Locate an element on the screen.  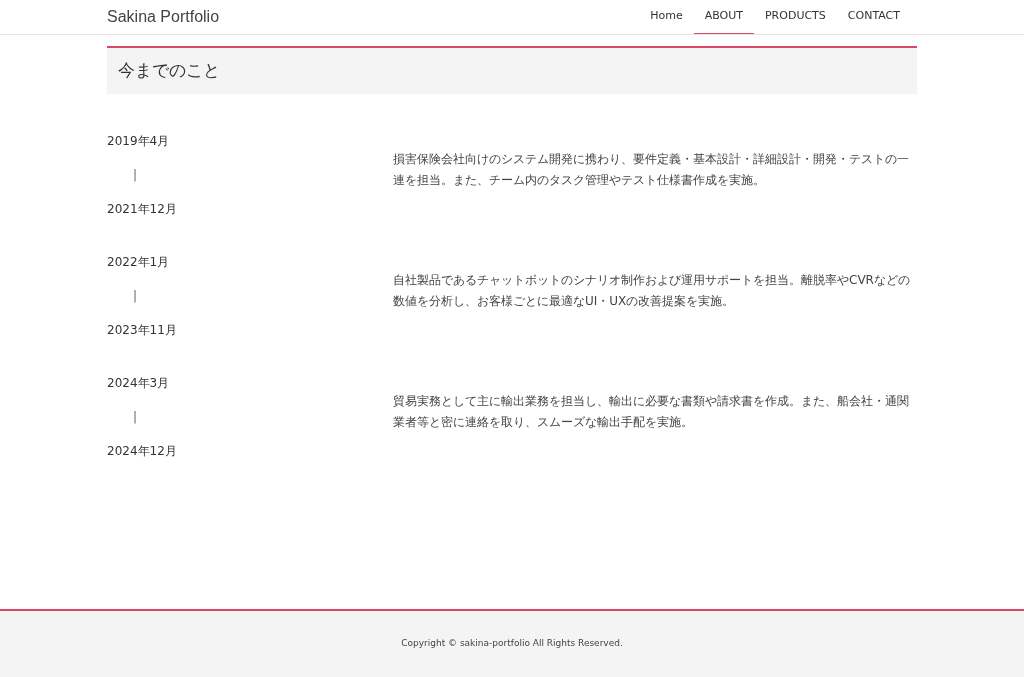
end-date: 2021年12月 is located at coordinates (142, 209).